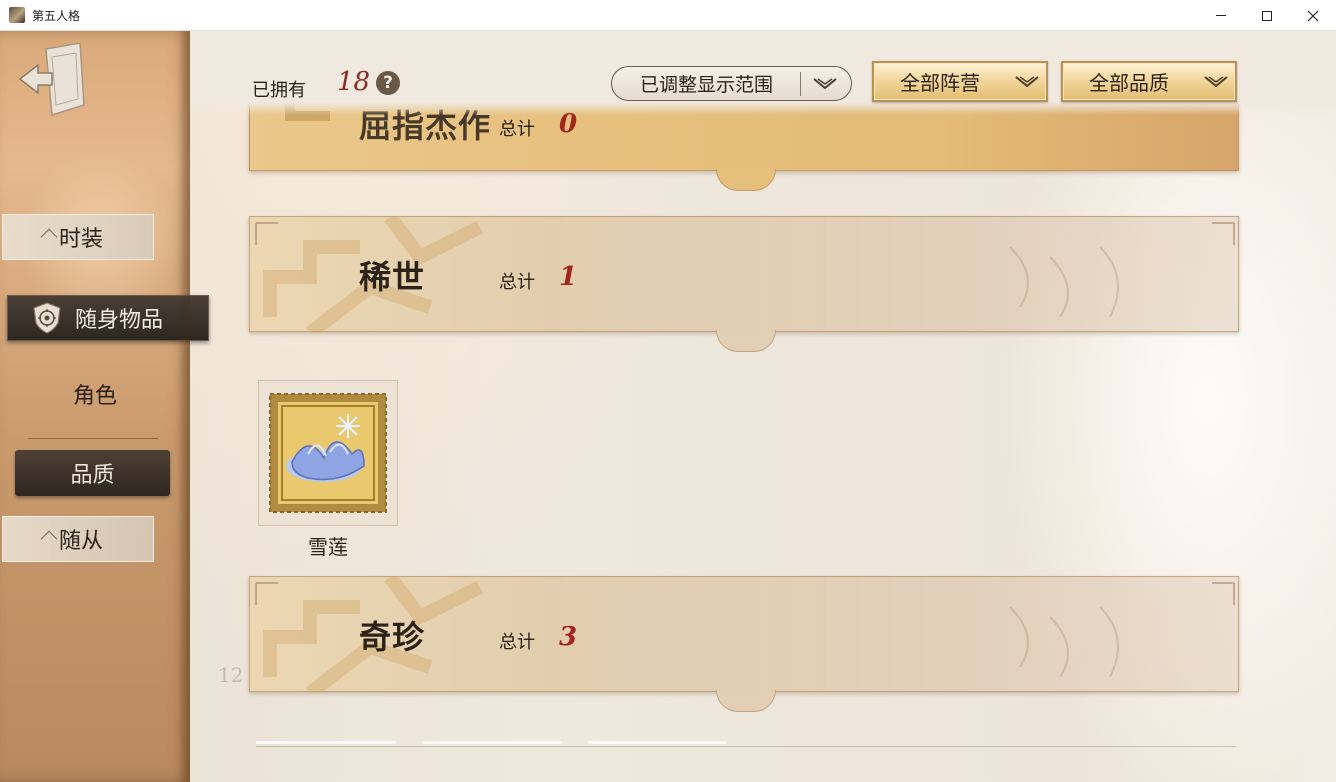  What do you see at coordinates (80, 541) in the screenshot?
I see `tab-companion-label: 随从` at bounding box center [80, 541].